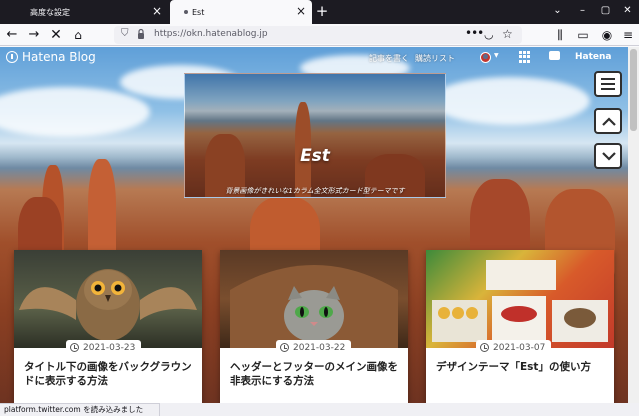 The height and width of the screenshot is (416, 639). I want to click on url-bar: ⛉ https://okn.hatenablog.jp ••• ◡ ☆, so click(318, 35).